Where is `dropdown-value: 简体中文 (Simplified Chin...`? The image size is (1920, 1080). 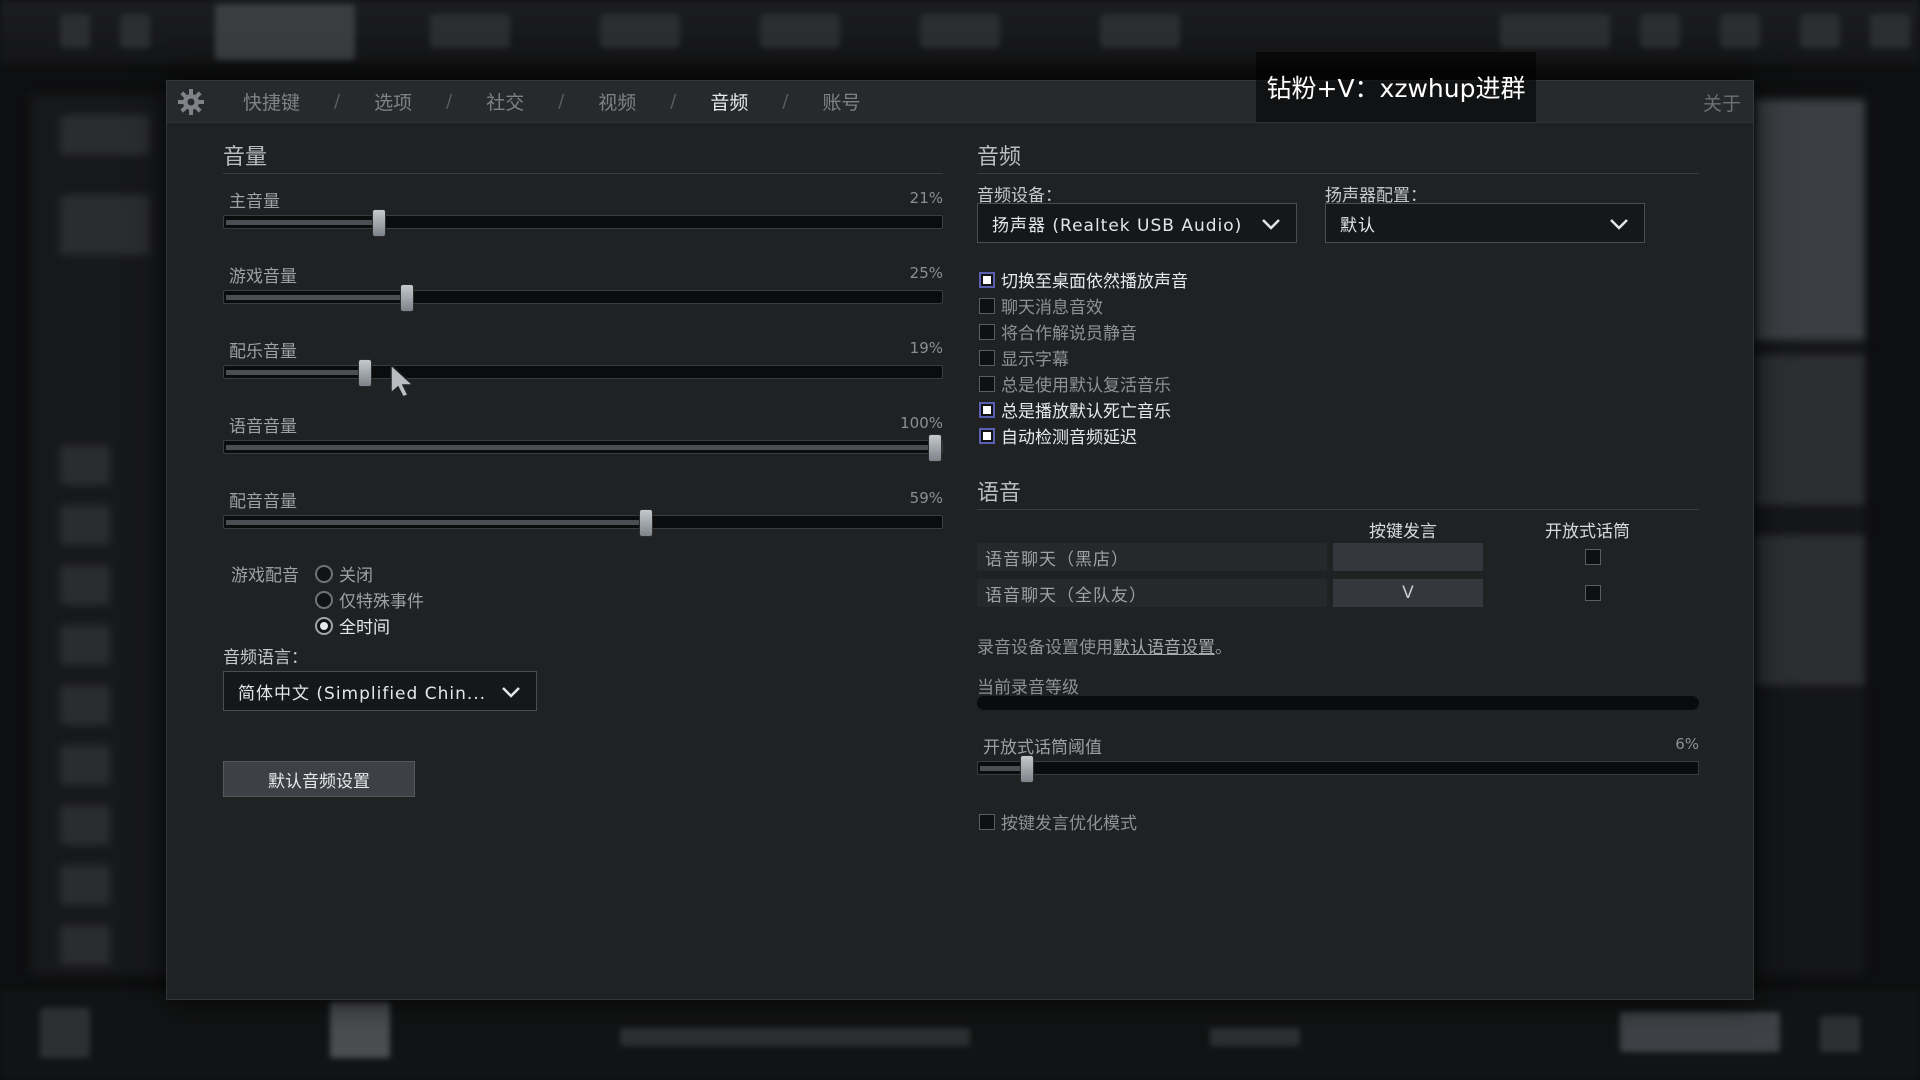 dropdown-value: 简体中文 (Simplified Chin... is located at coordinates (362, 693).